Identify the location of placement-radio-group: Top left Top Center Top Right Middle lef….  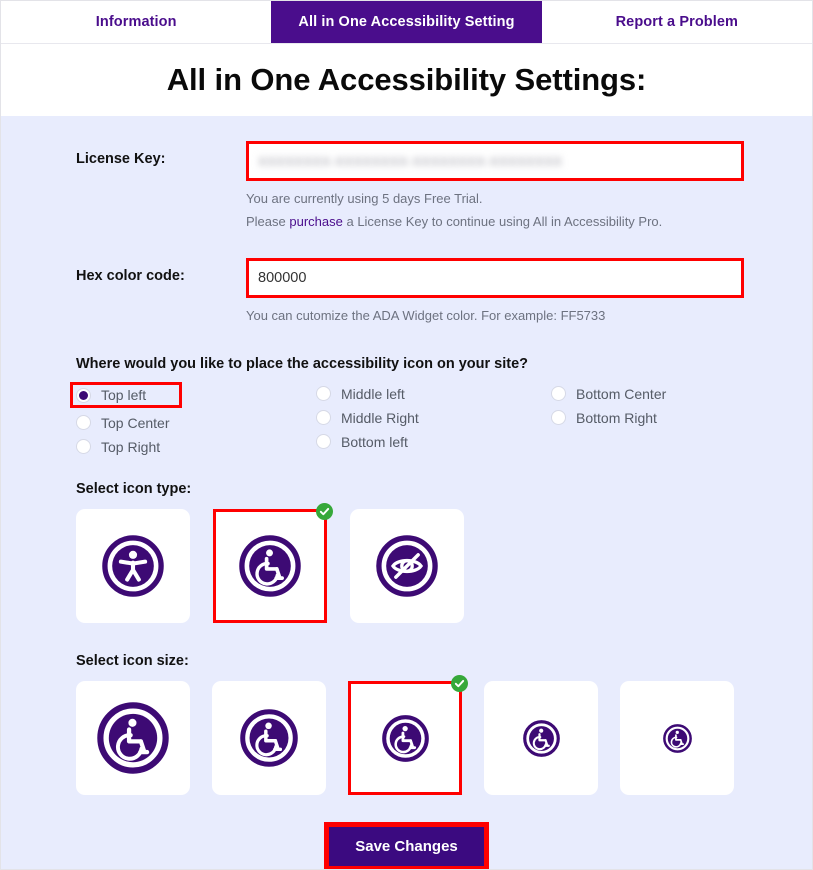
(406, 420).